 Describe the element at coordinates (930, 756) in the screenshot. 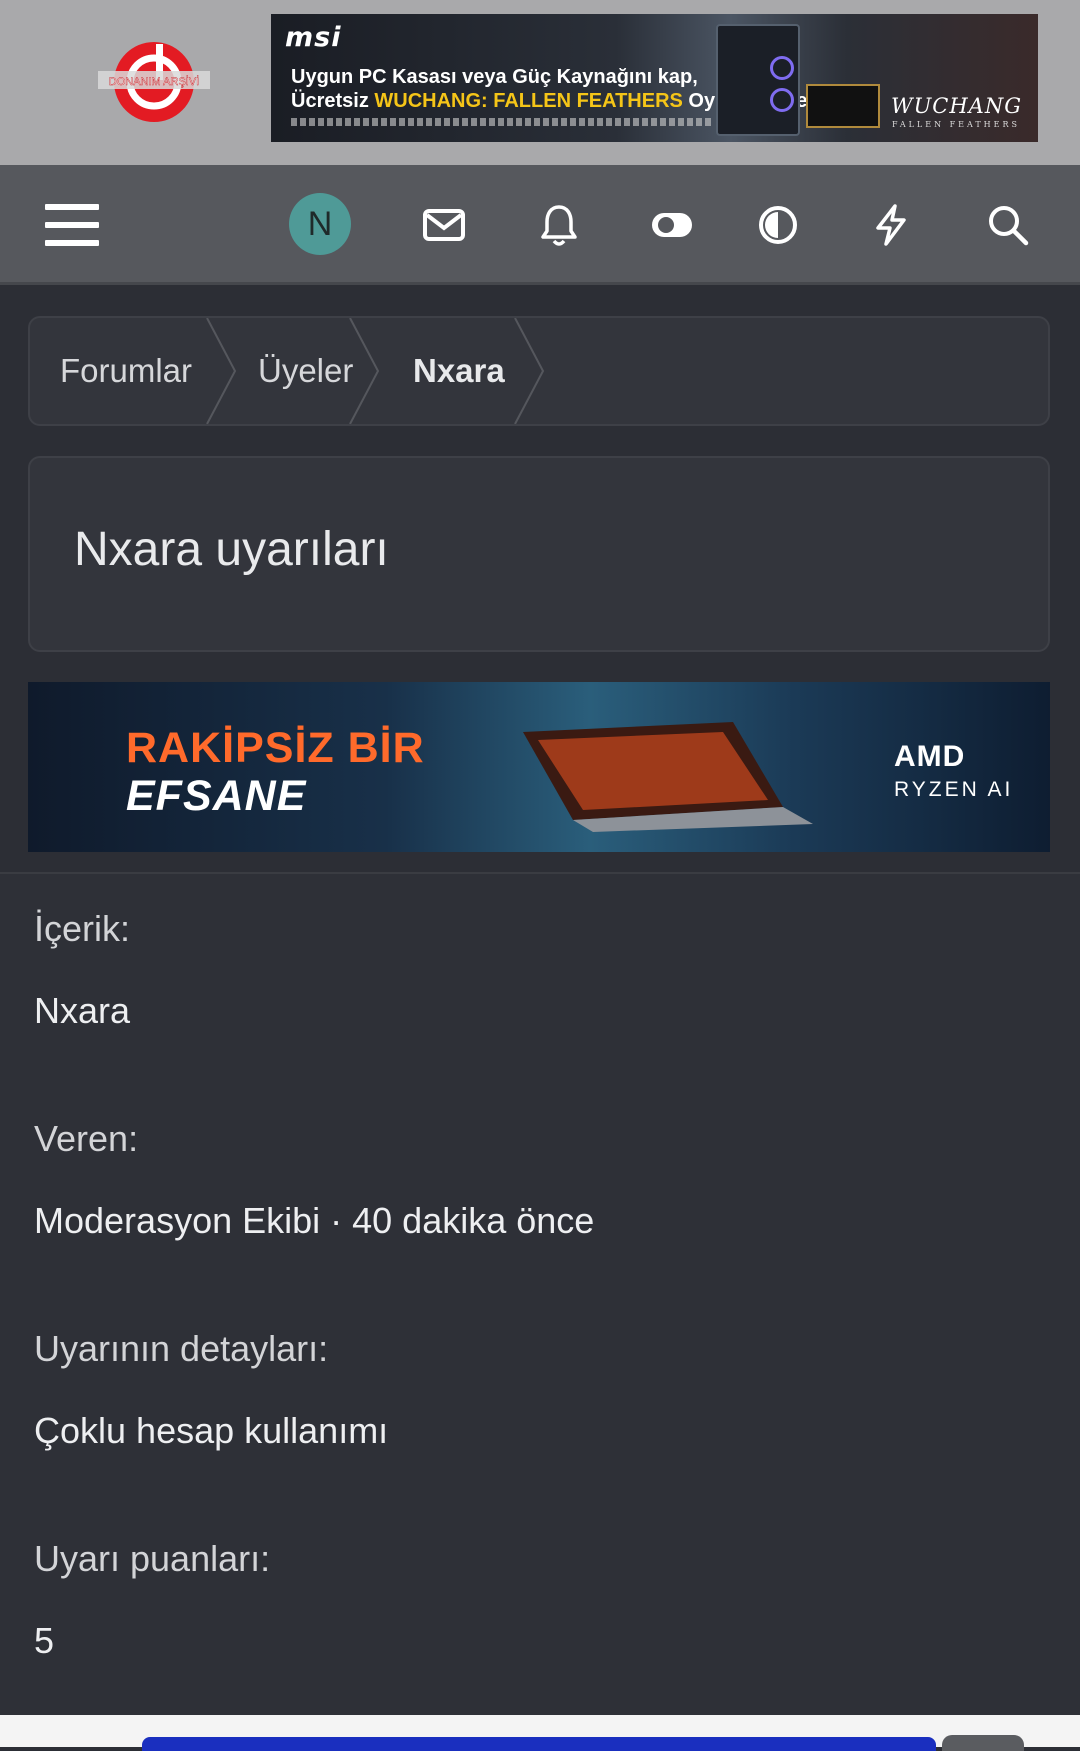

I see `ad-brand-amd: AMD` at that location.